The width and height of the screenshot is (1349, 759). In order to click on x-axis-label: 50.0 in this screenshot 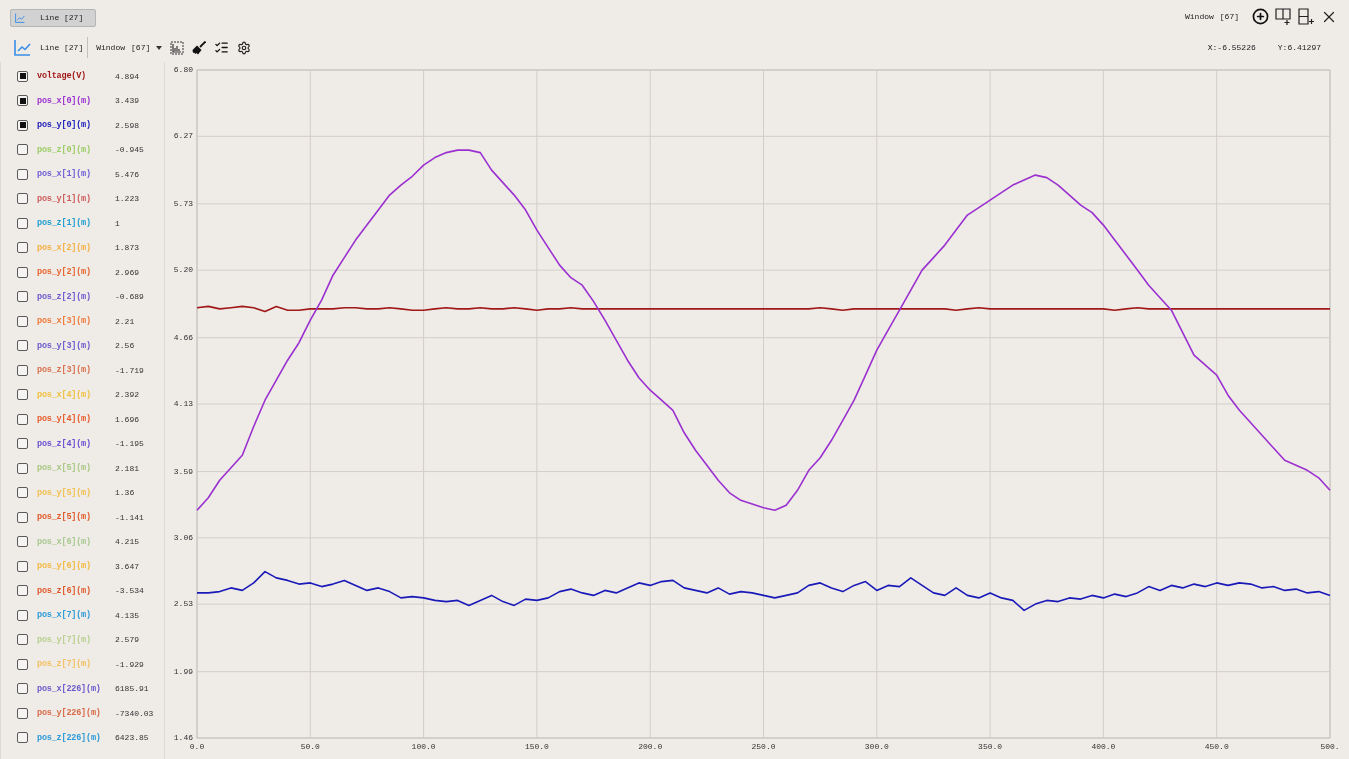, I will do `click(310, 747)`.